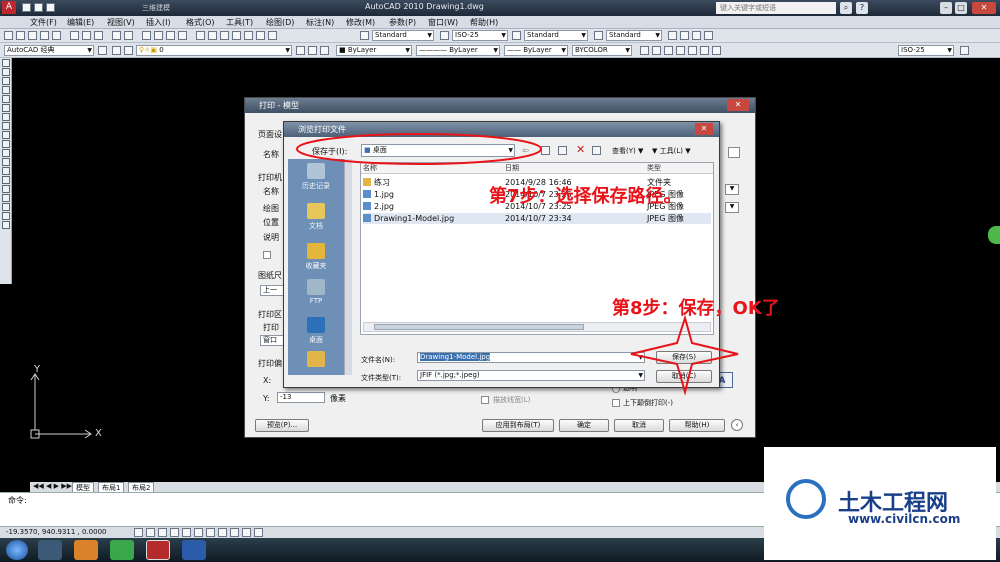 The height and width of the screenshot is (562, 1000). I want to click on watermark-url: www.civilcn.com, so click(904, 519).